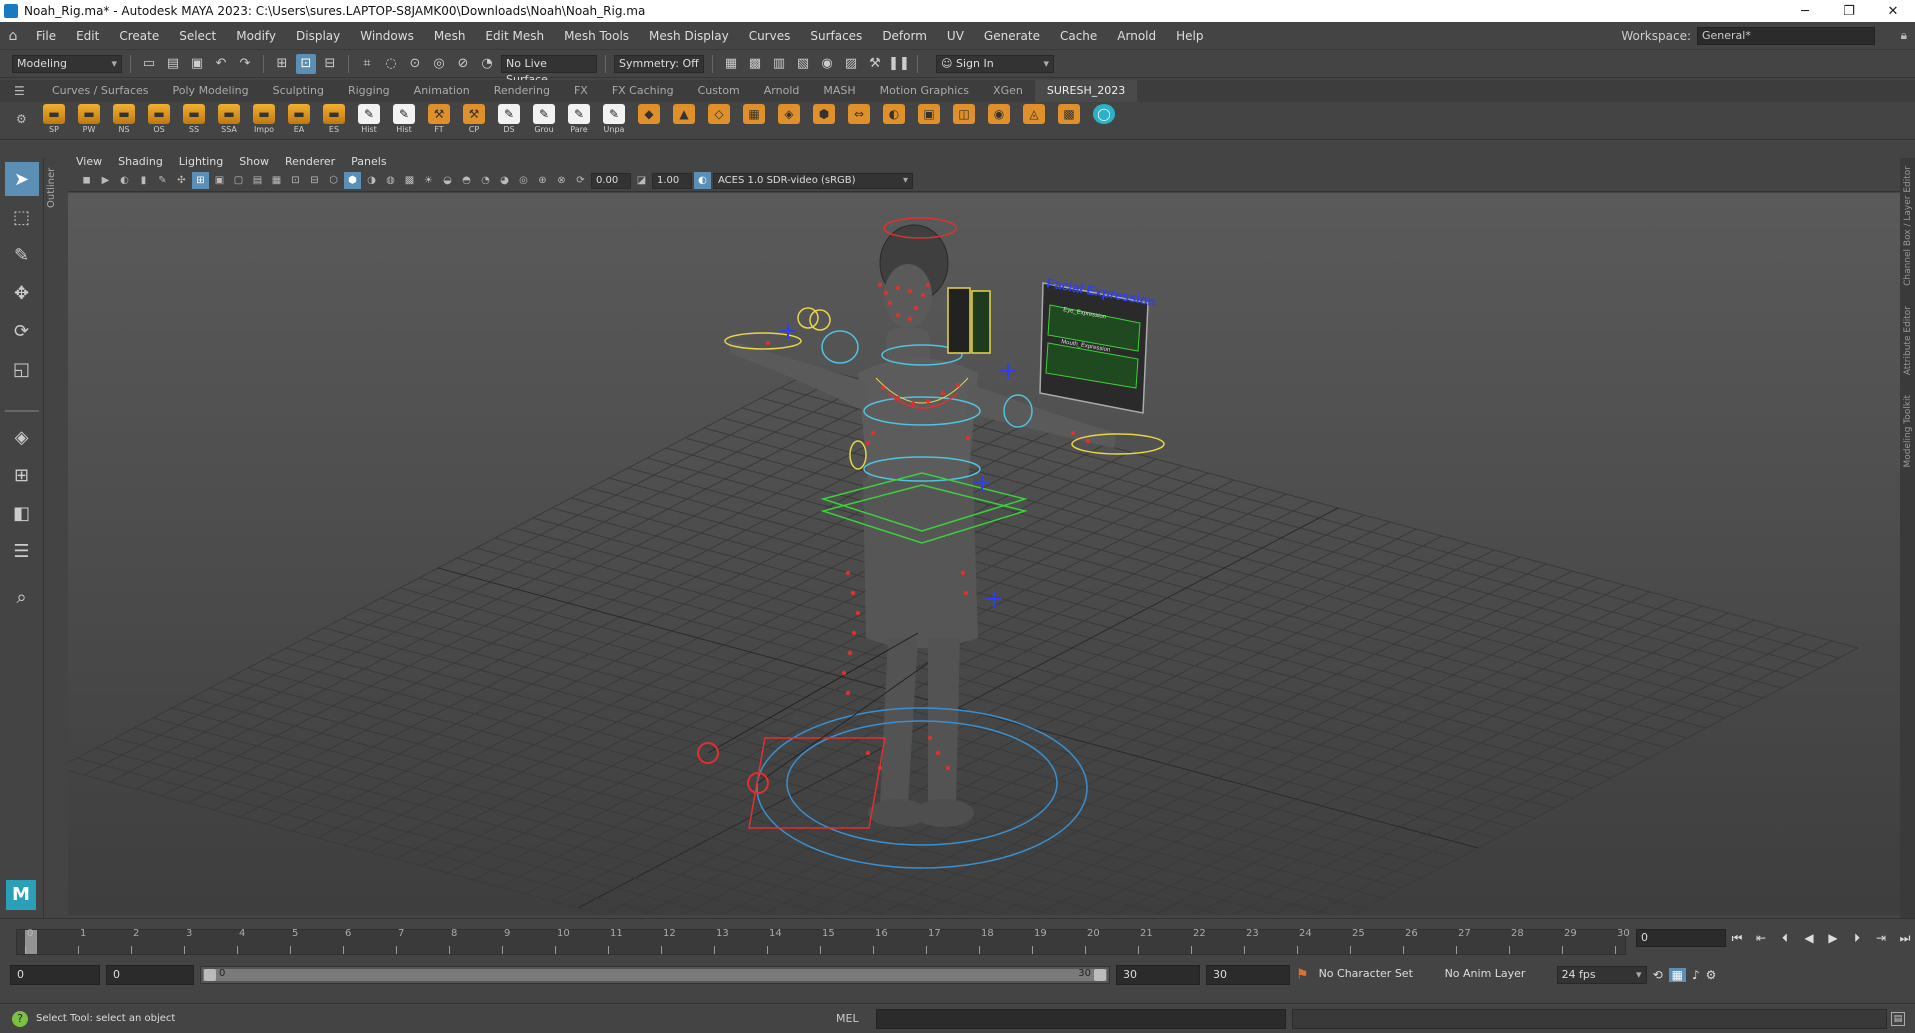  What do you see at coordinates (614, 120) in the screenshot?
I see `shelf-button-unpa-16: ✎ Unpa` at bounding box center [614, 120].